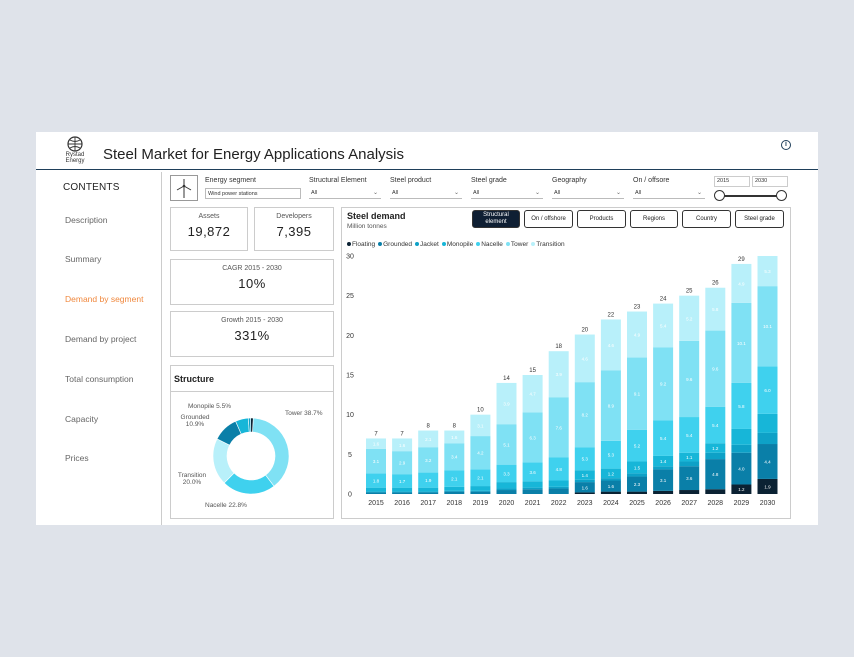  What do you see at coordinates (601, 219) in the screenshot?
I see `tab-products: Products` at bounding box center [601, 219].